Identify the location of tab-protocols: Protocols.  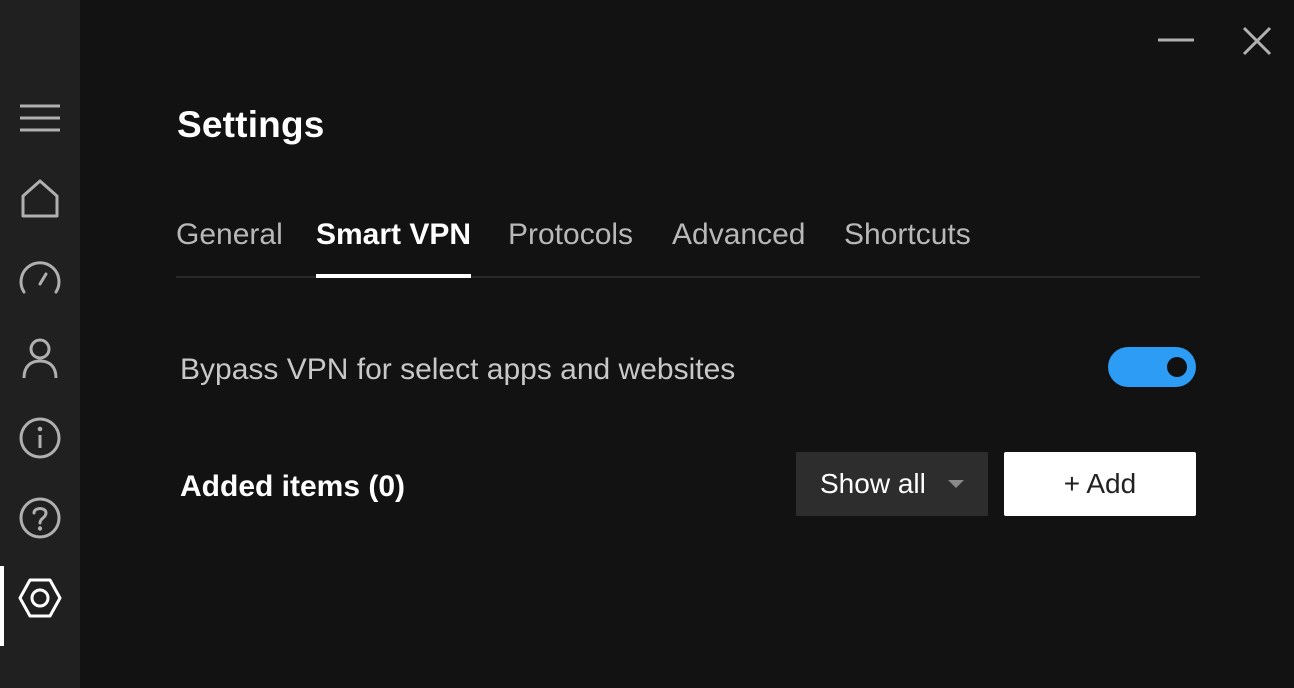
(570, 243).